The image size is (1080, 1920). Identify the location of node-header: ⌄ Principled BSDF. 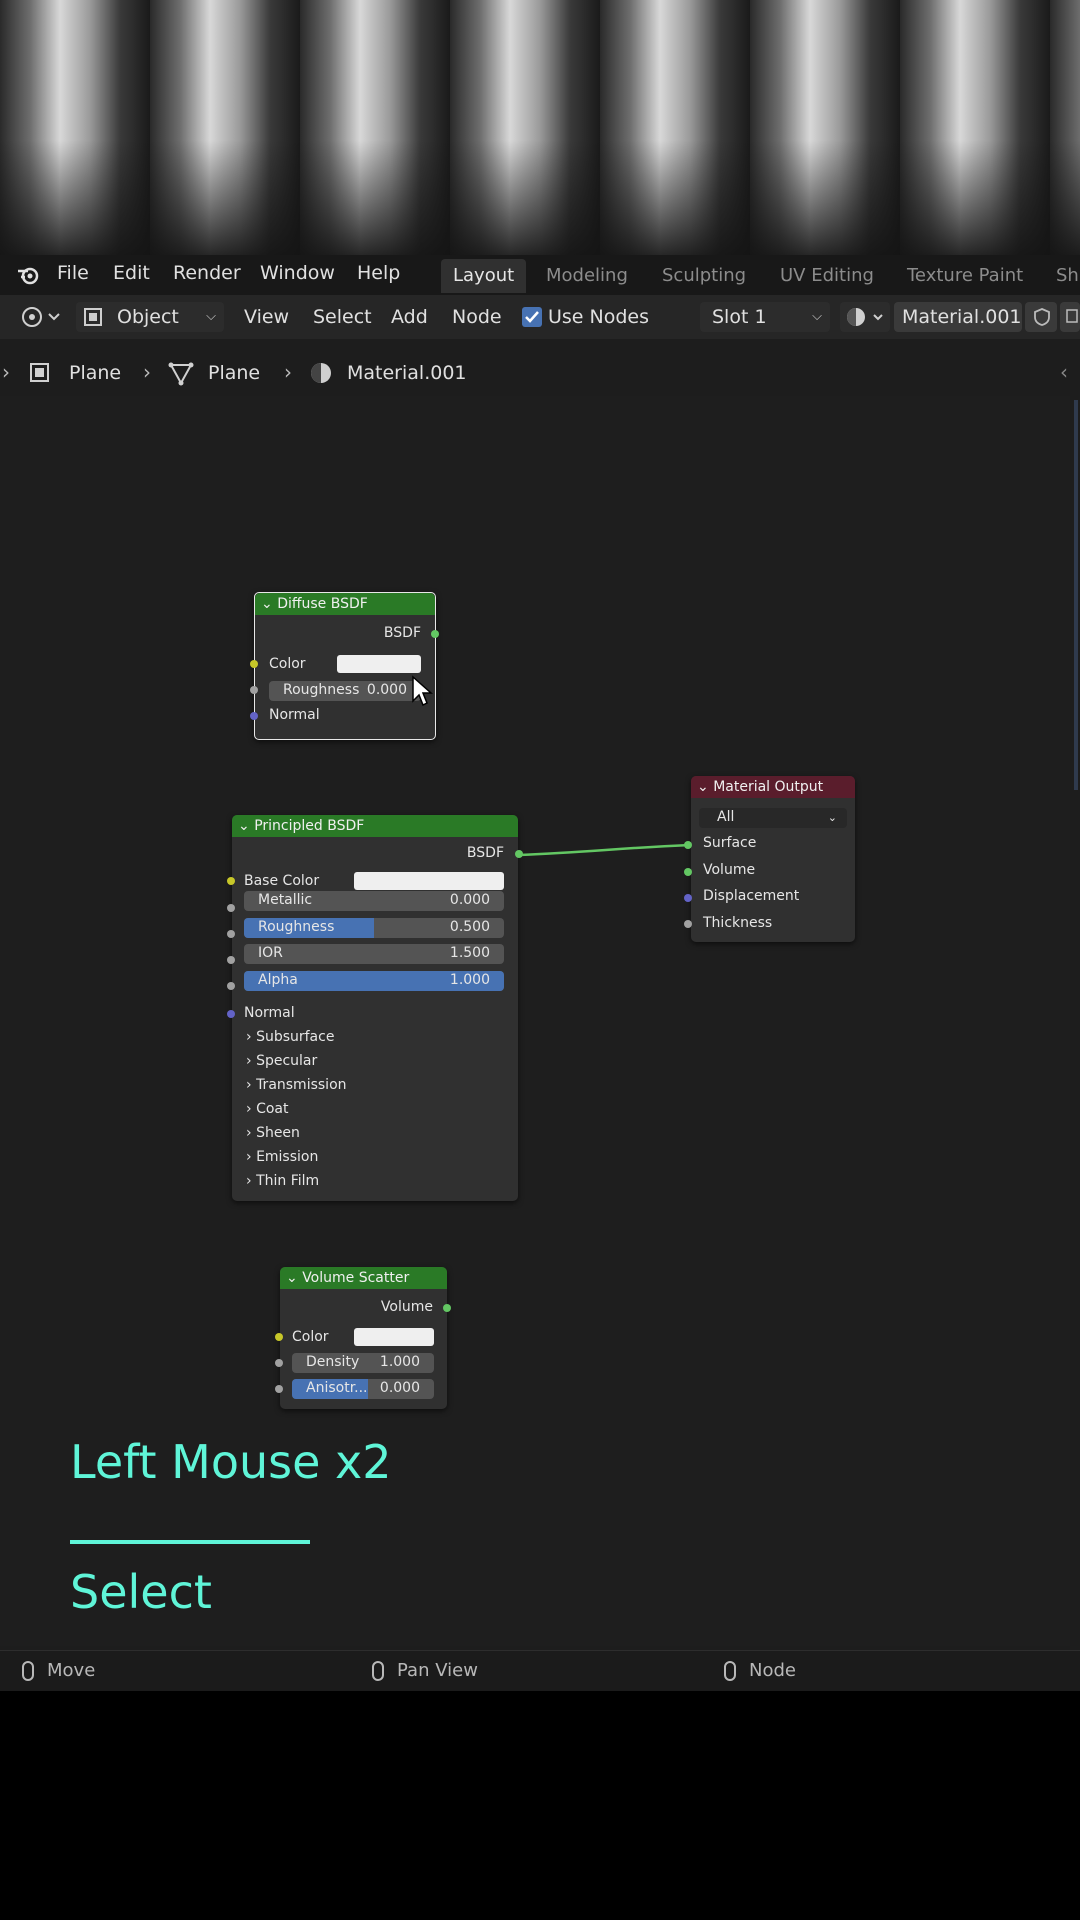
(375, 826).